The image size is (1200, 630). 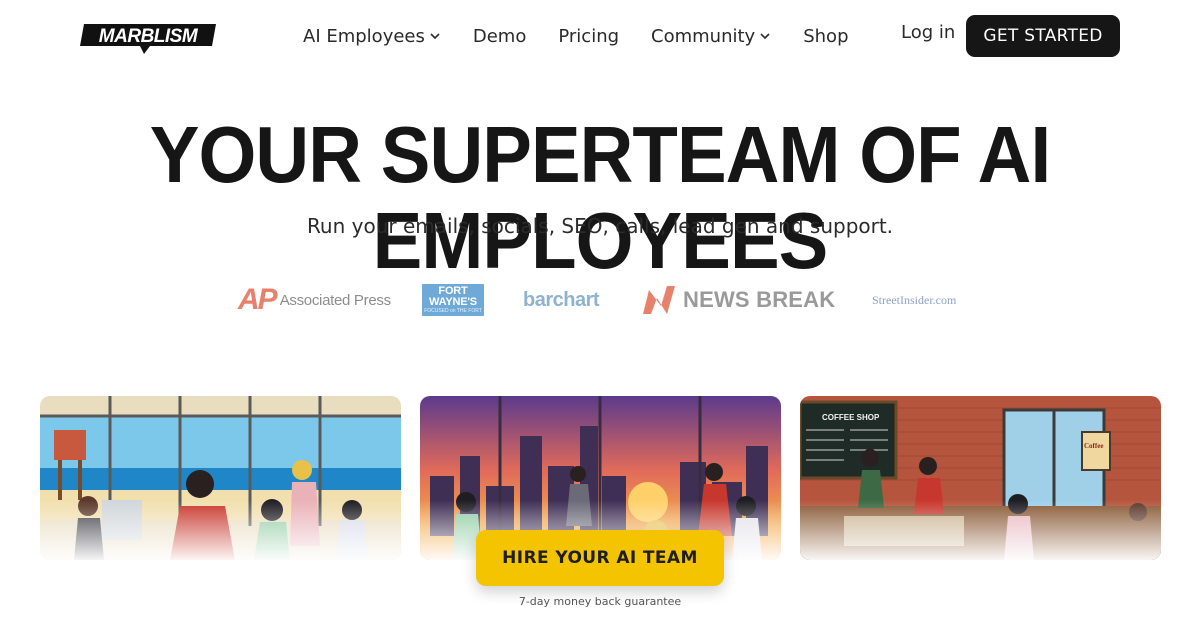 What do you see at coordinates (561, 299) in the screenshot?
I see `press-logo-barchart: barchart` at bounding box center [561, 299].